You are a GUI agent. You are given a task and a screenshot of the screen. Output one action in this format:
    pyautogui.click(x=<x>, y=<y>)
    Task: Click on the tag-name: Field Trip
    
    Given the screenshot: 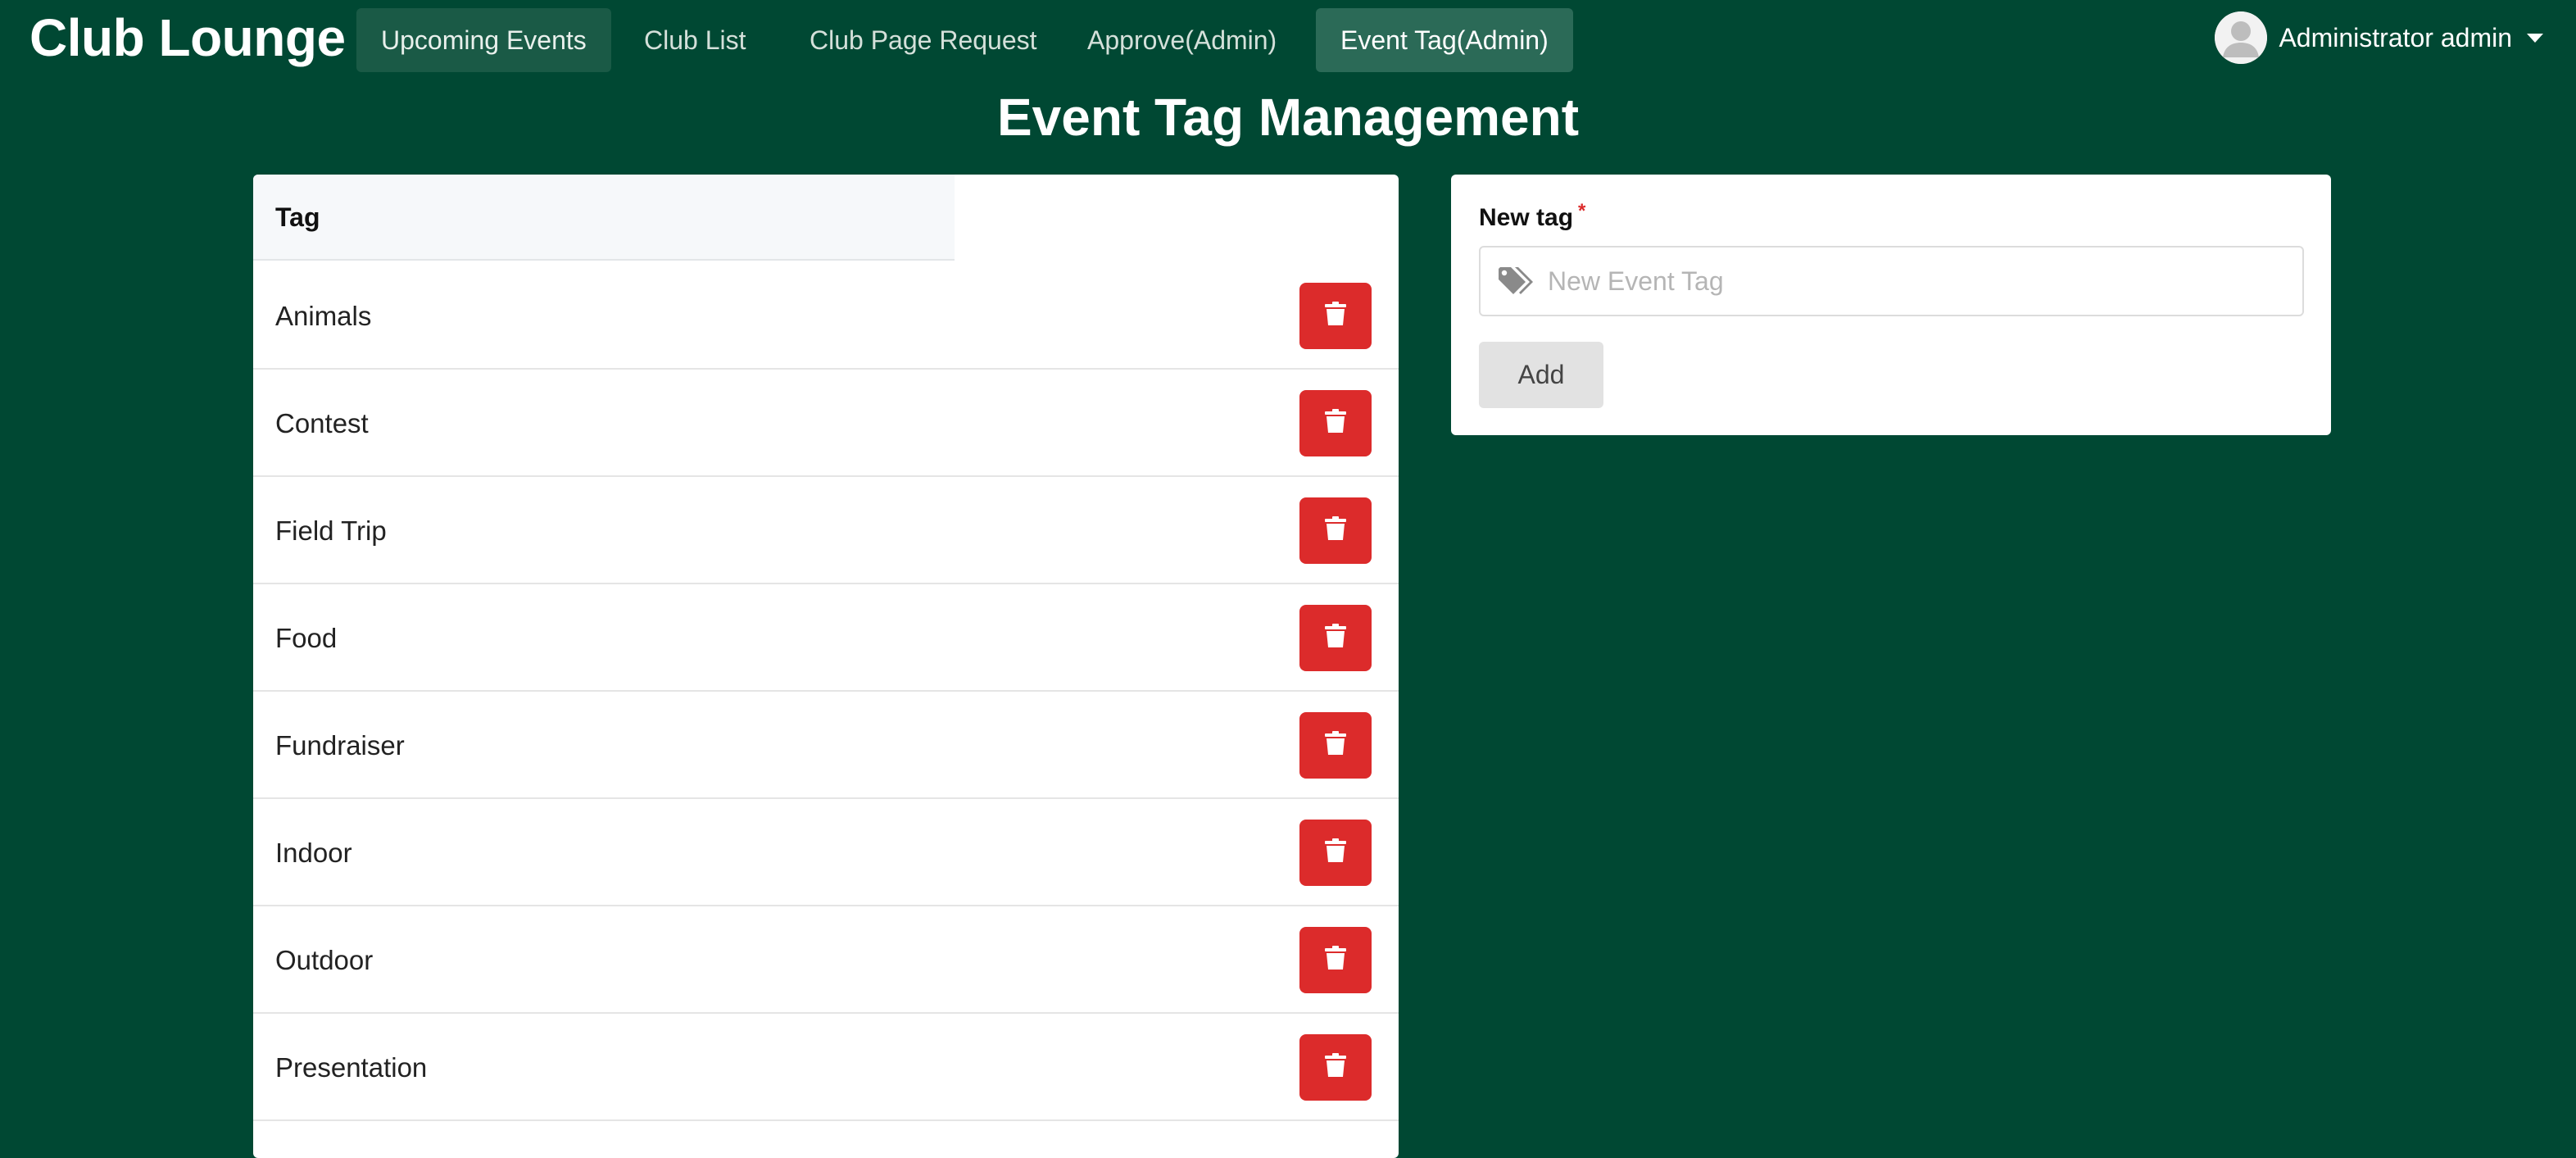 What is the action you would take?
    pyautogui.click(x=331, y=530)
    